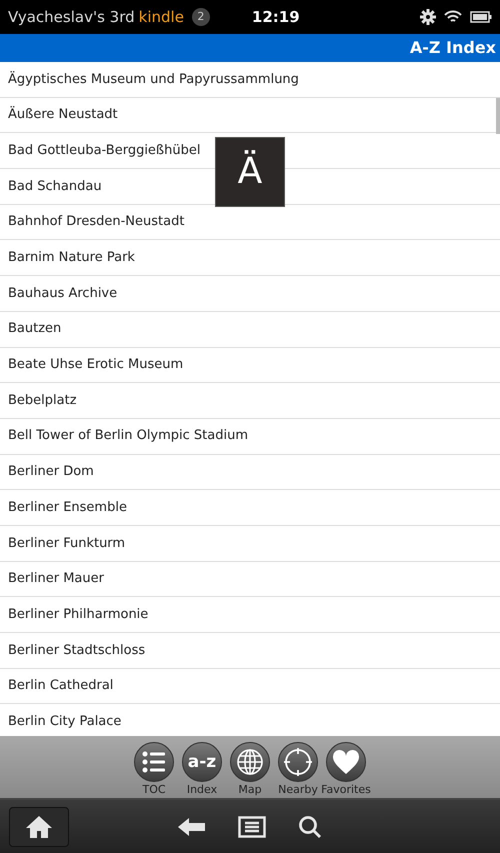  I want to click on back-icon, so click(192, 827).